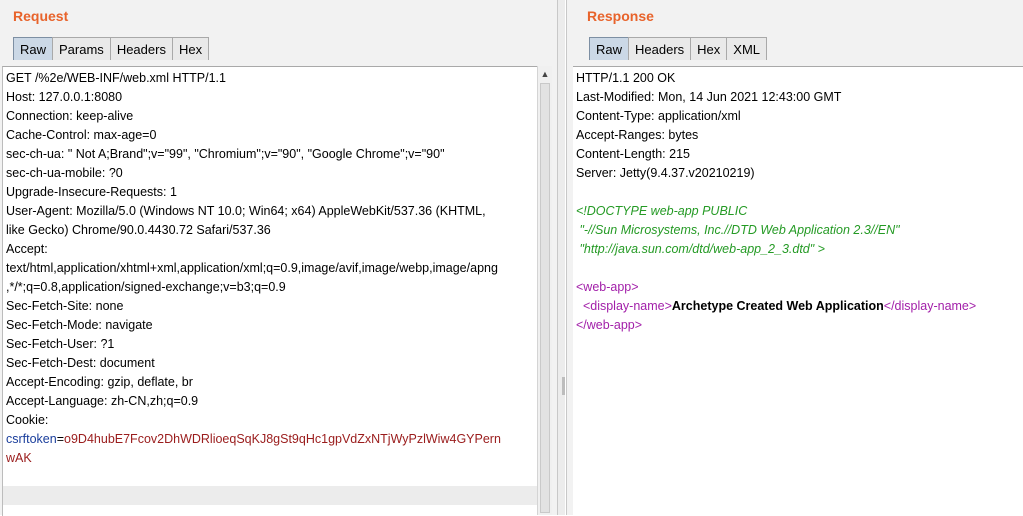  I want to click on request-tabs: Raw Params Headers Hex, so click(111, 48).